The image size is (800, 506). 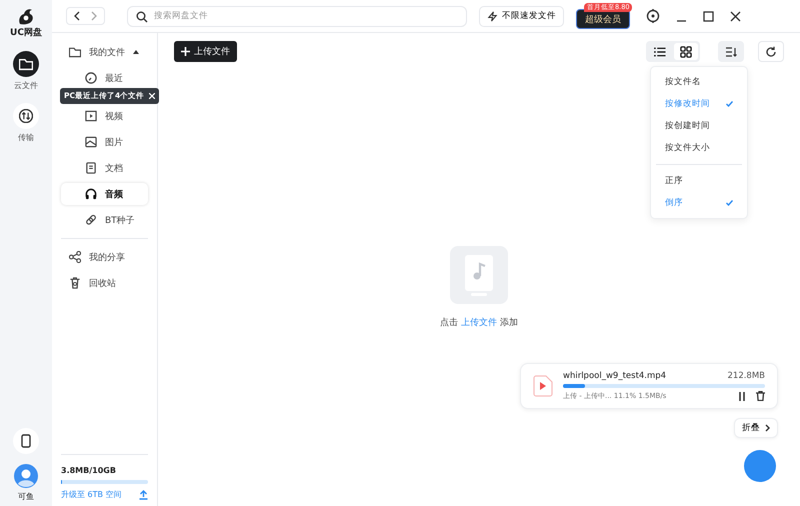 What do you see at coordinates (104, 142) in the screenshot?
I see `sidebar-item: 图片` at bounding box center [104, 142].